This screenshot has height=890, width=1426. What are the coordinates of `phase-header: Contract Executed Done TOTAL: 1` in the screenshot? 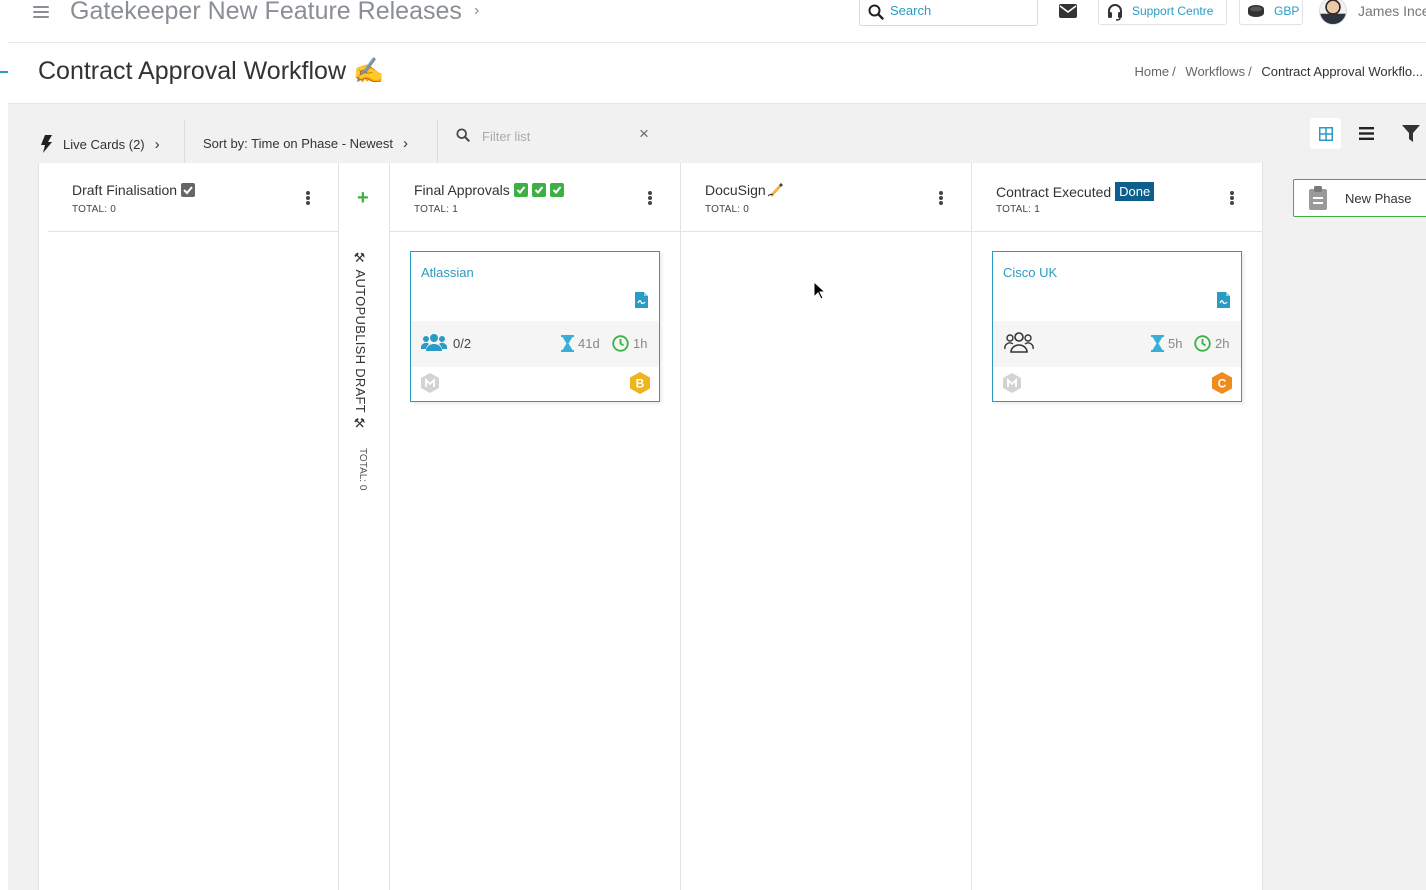 It's located at (1117, 197).